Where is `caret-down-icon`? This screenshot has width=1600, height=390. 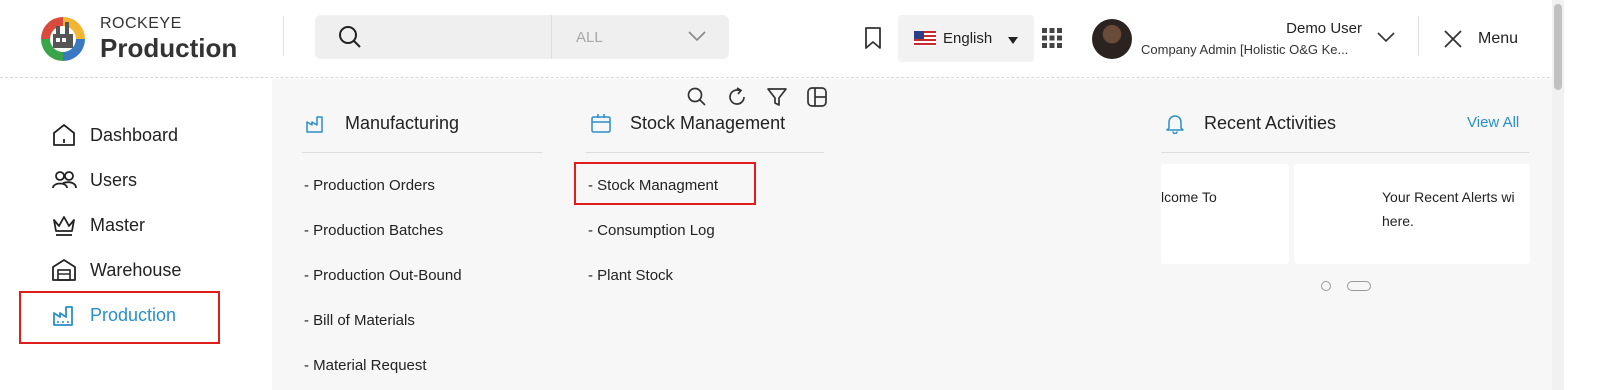
caret-down-icon is located at coordinates (1013, 40).